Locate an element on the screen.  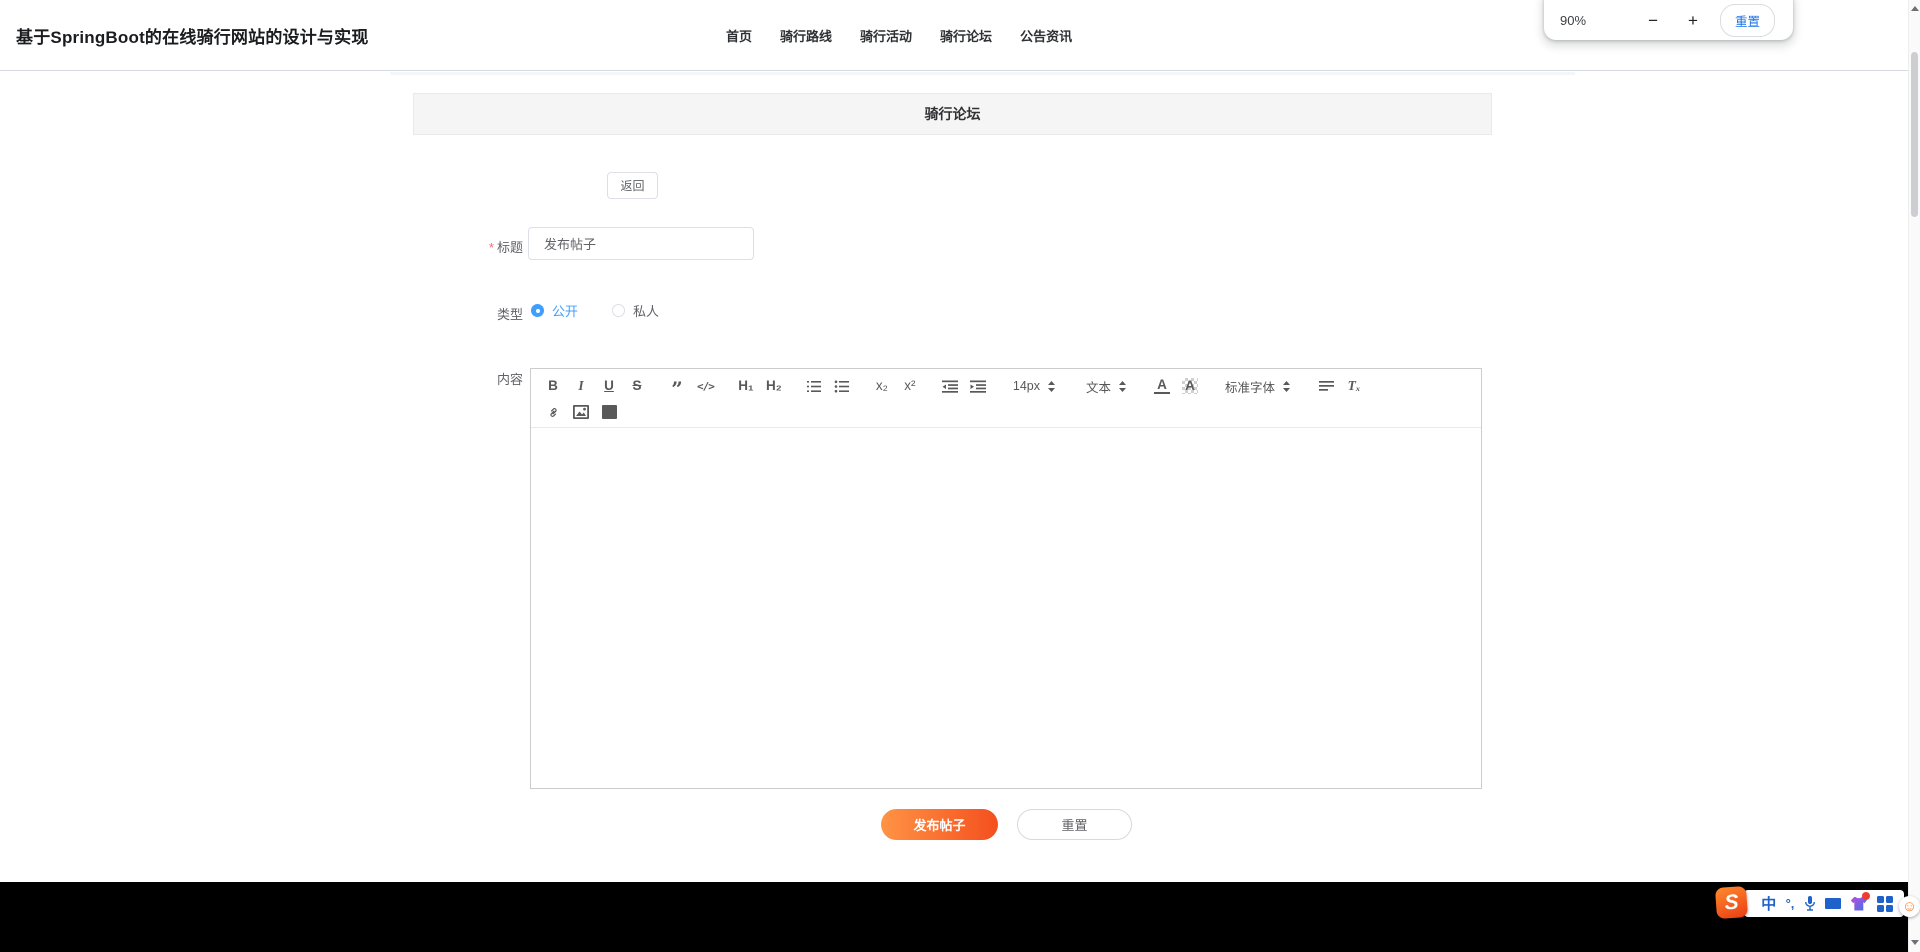
italic-button: I is located at coordinates (581, 386).